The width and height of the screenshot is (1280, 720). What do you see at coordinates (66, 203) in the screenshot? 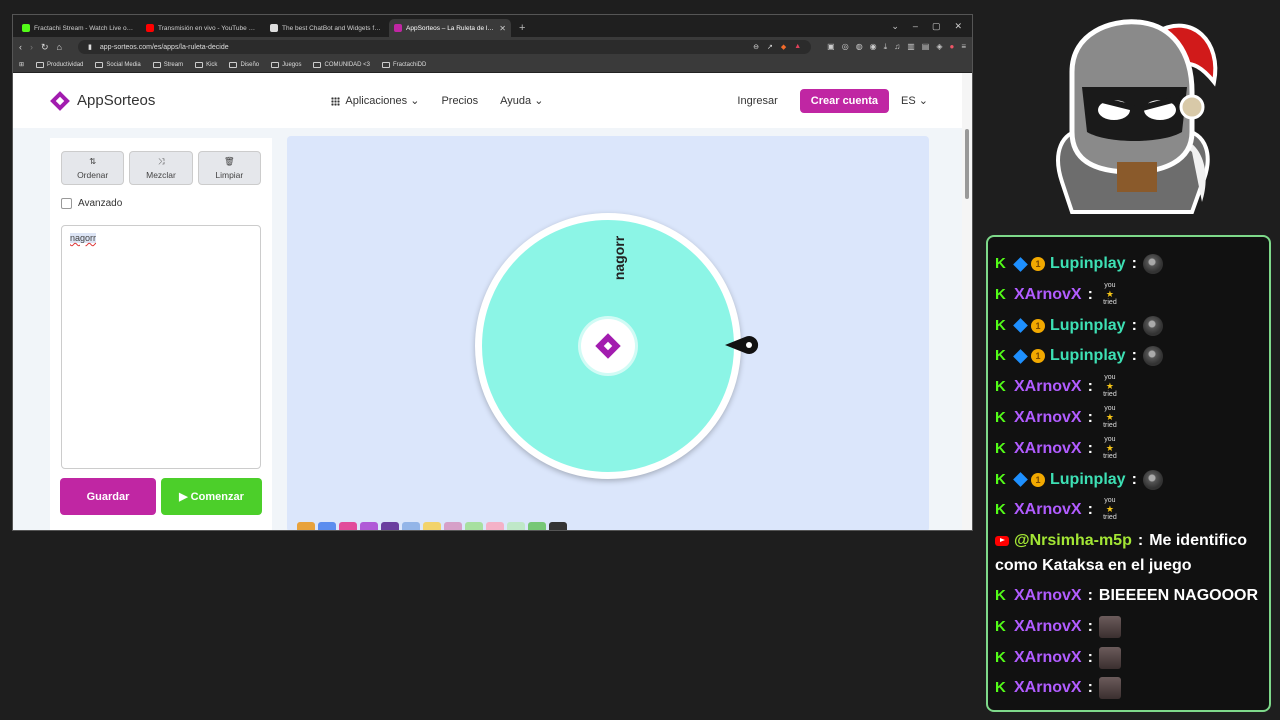
I see `advanced-checkbox` at bounding box center [66, 203].